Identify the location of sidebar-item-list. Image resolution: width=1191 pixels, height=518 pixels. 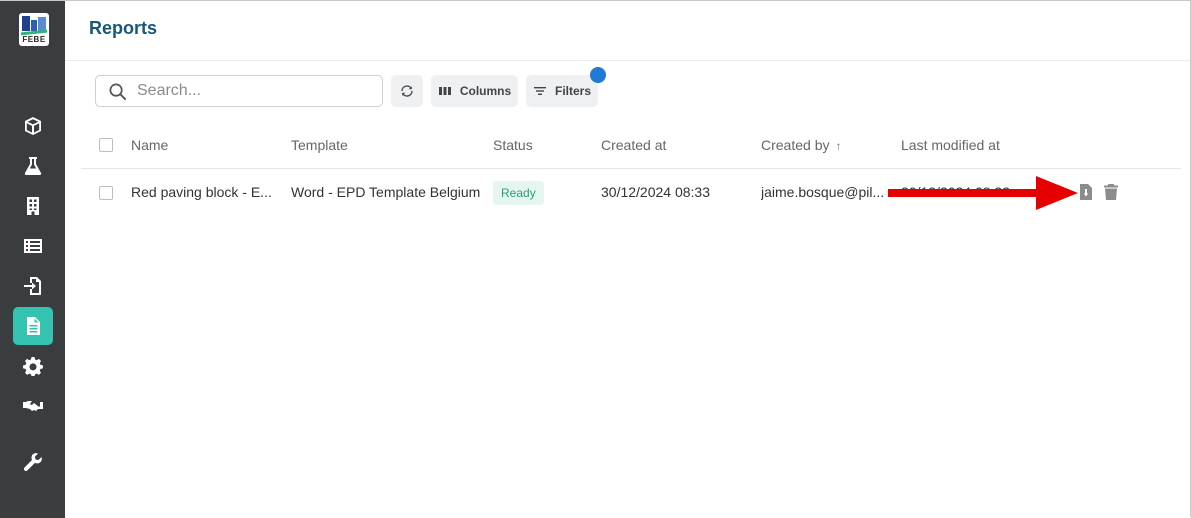
(33, 246).